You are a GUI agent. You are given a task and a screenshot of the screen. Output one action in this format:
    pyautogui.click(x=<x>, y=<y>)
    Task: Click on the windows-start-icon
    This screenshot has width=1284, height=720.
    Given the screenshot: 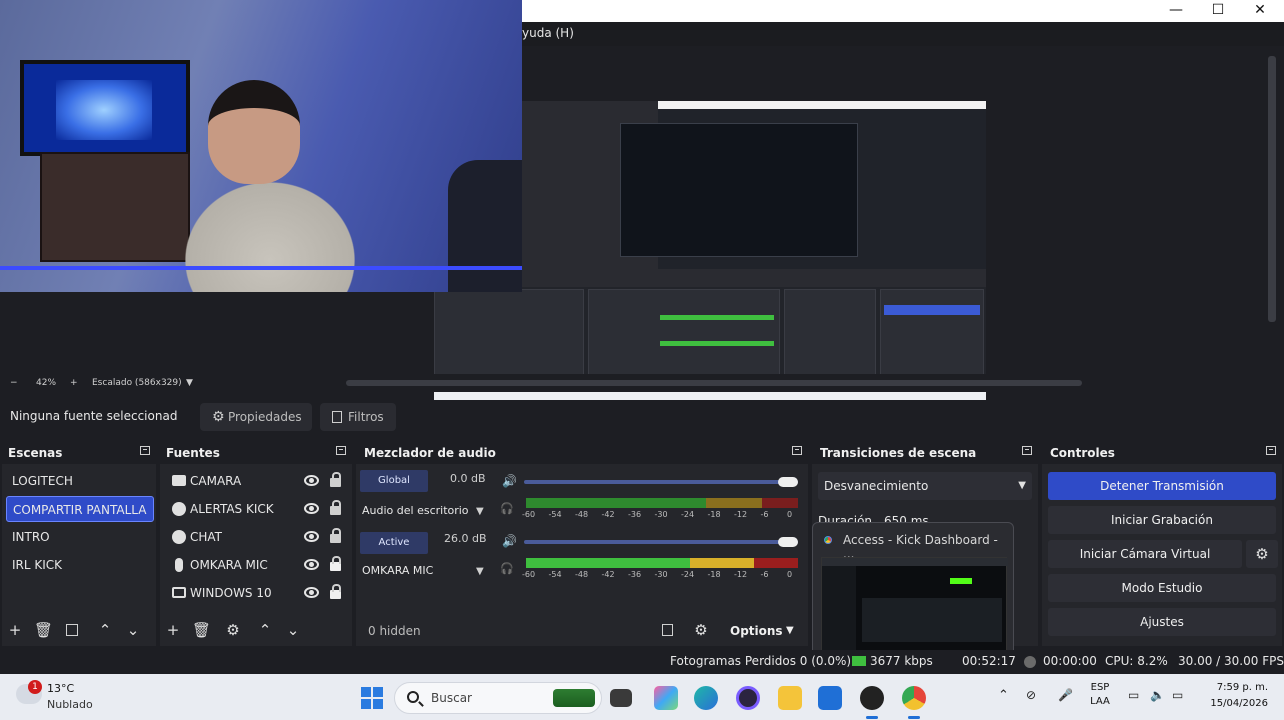 What is the action you would take?
    pyautogui.click(x=372, y=698)
    